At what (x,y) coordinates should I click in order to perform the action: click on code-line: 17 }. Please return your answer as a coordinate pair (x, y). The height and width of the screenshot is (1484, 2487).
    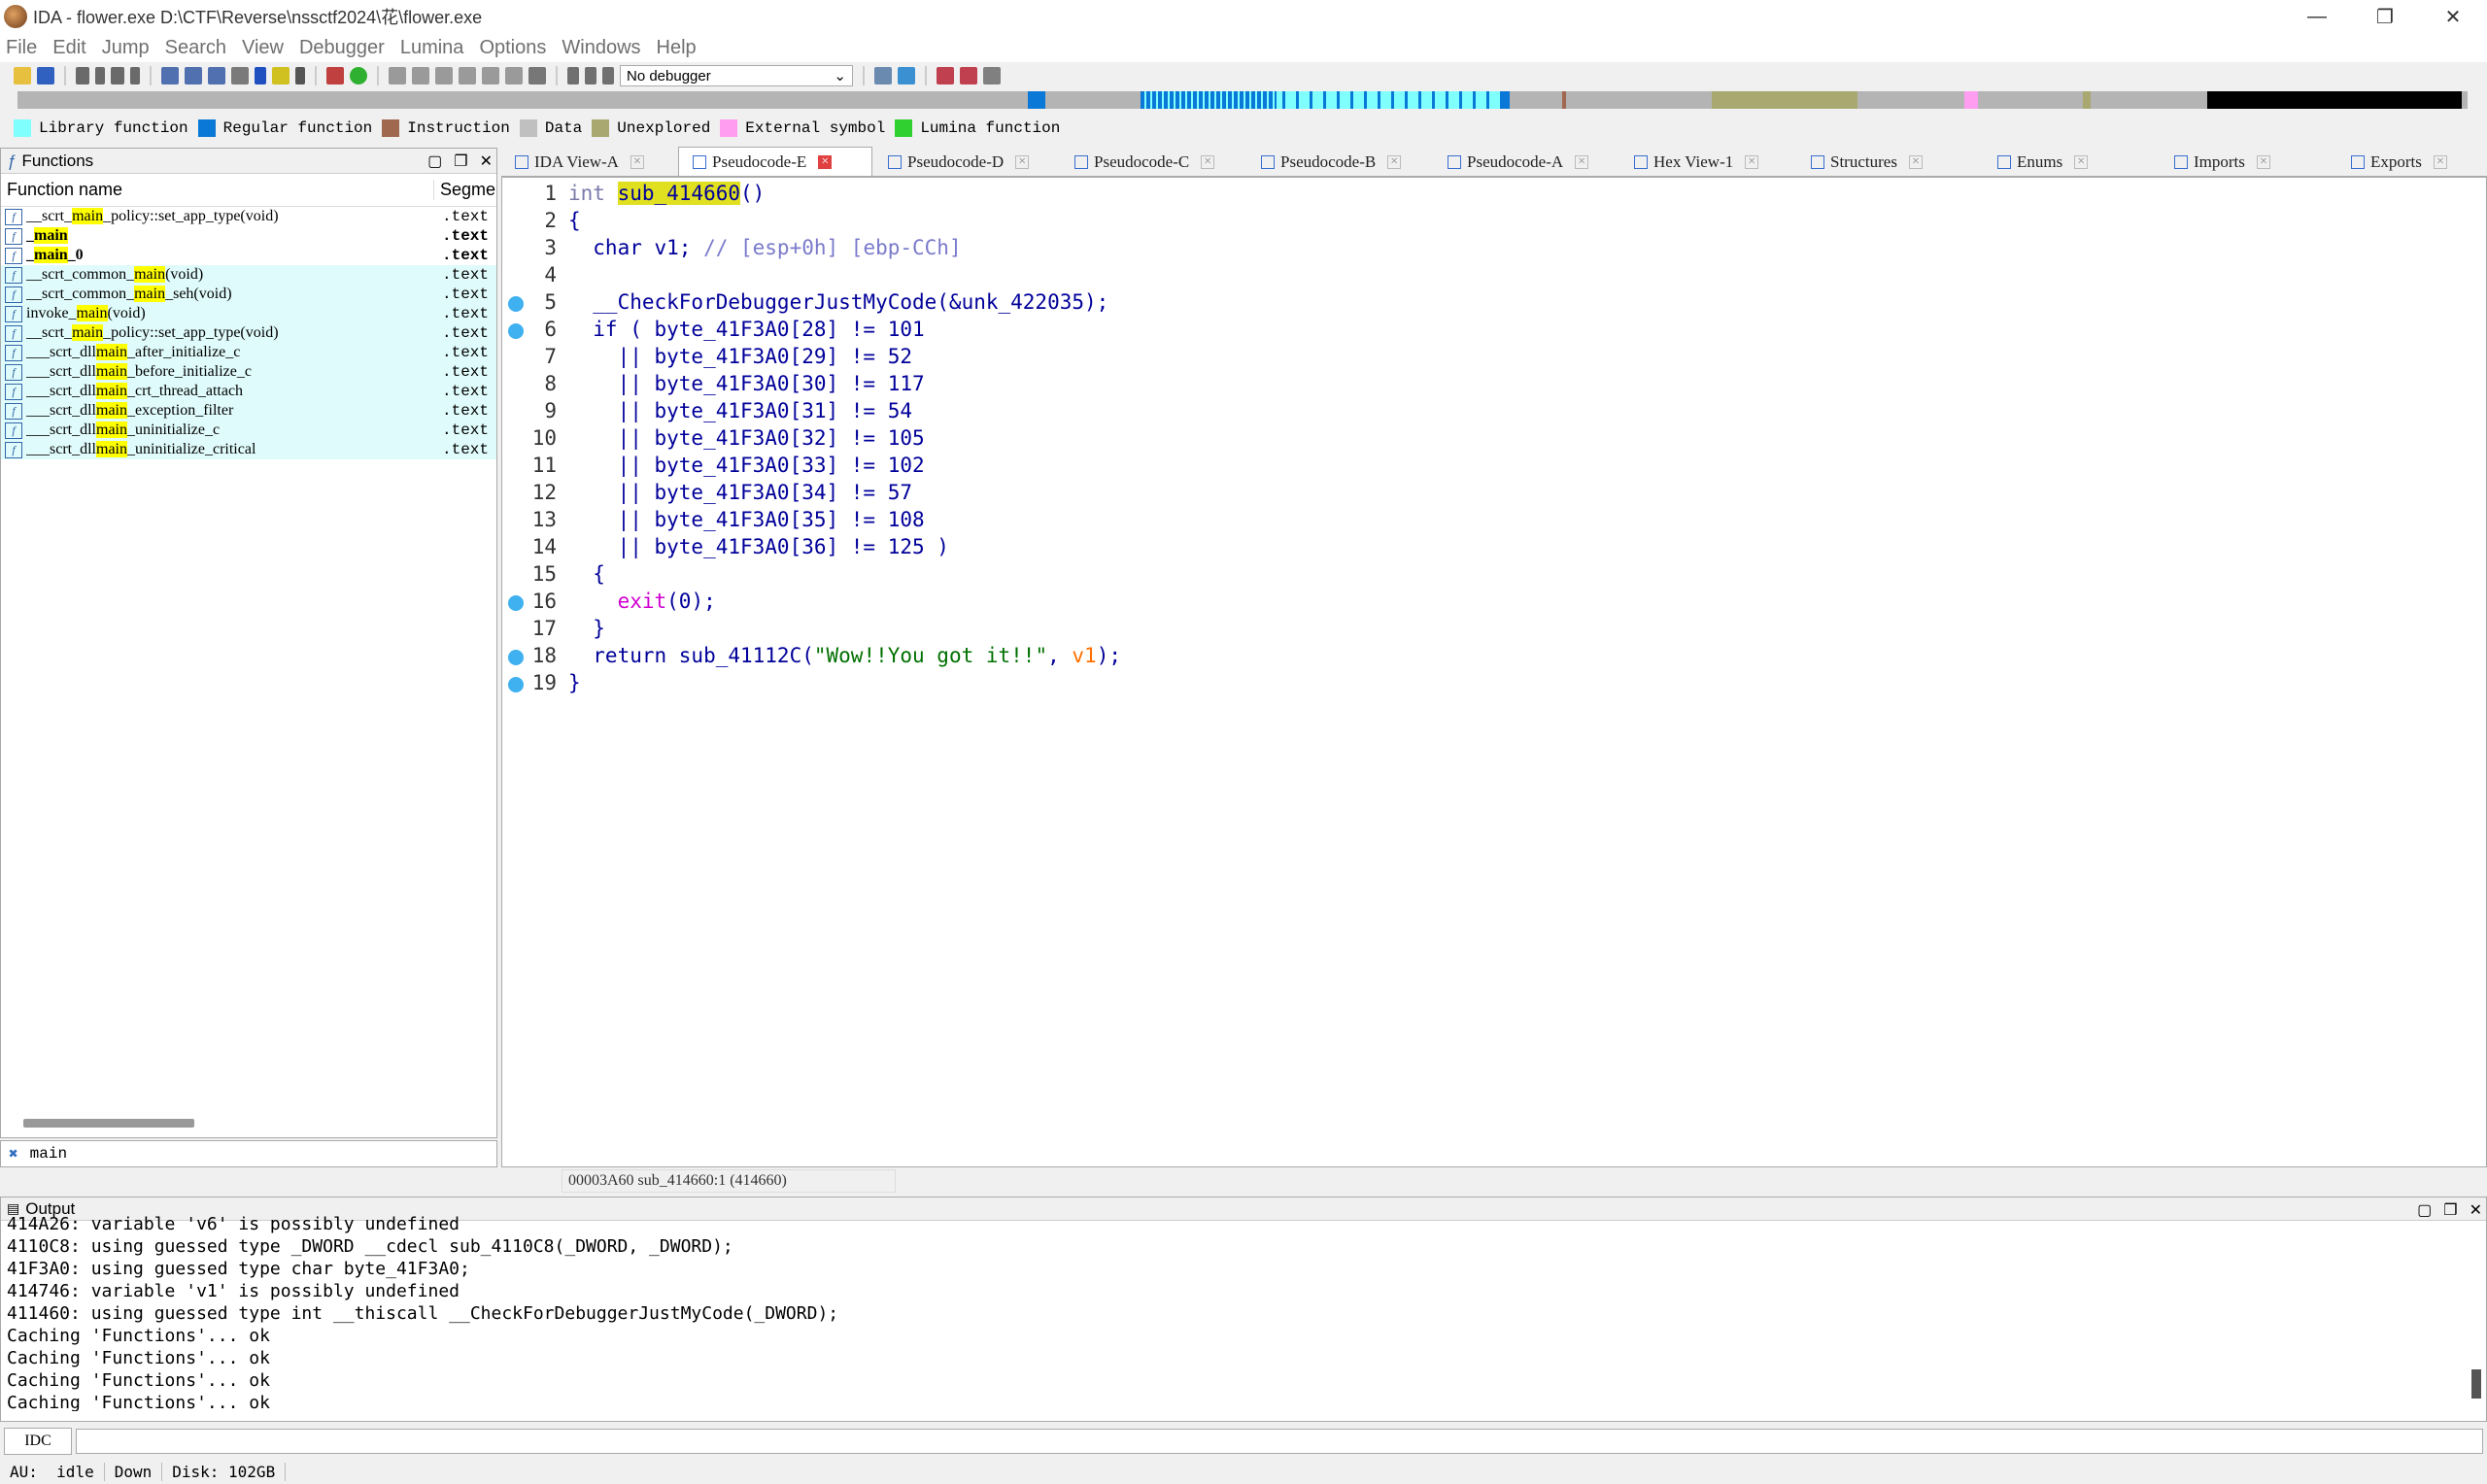
    Looking at the image, I should click on (1493, 628).